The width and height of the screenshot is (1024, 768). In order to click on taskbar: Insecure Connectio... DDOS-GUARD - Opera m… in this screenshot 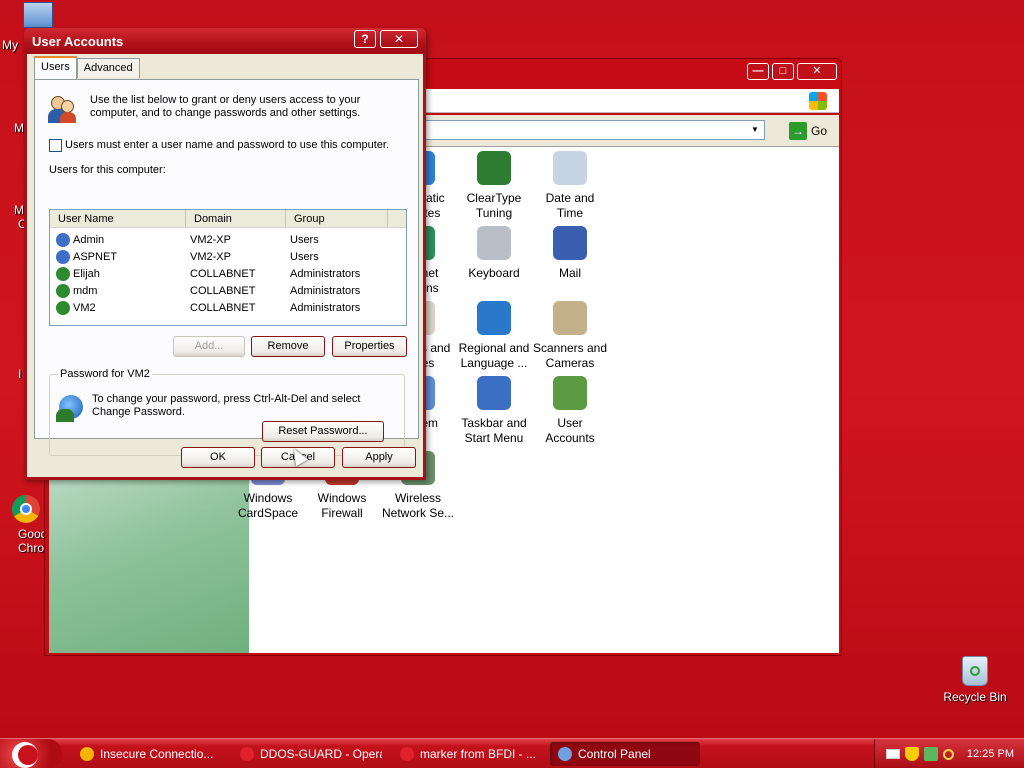, I will do `click(512, 753)`.